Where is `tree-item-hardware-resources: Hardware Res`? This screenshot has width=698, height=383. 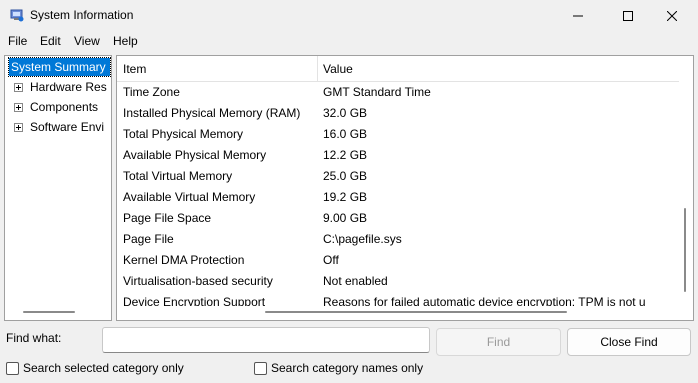
tree-item-hardware-resources: Hardware Res is located at coordinates (68, 87).